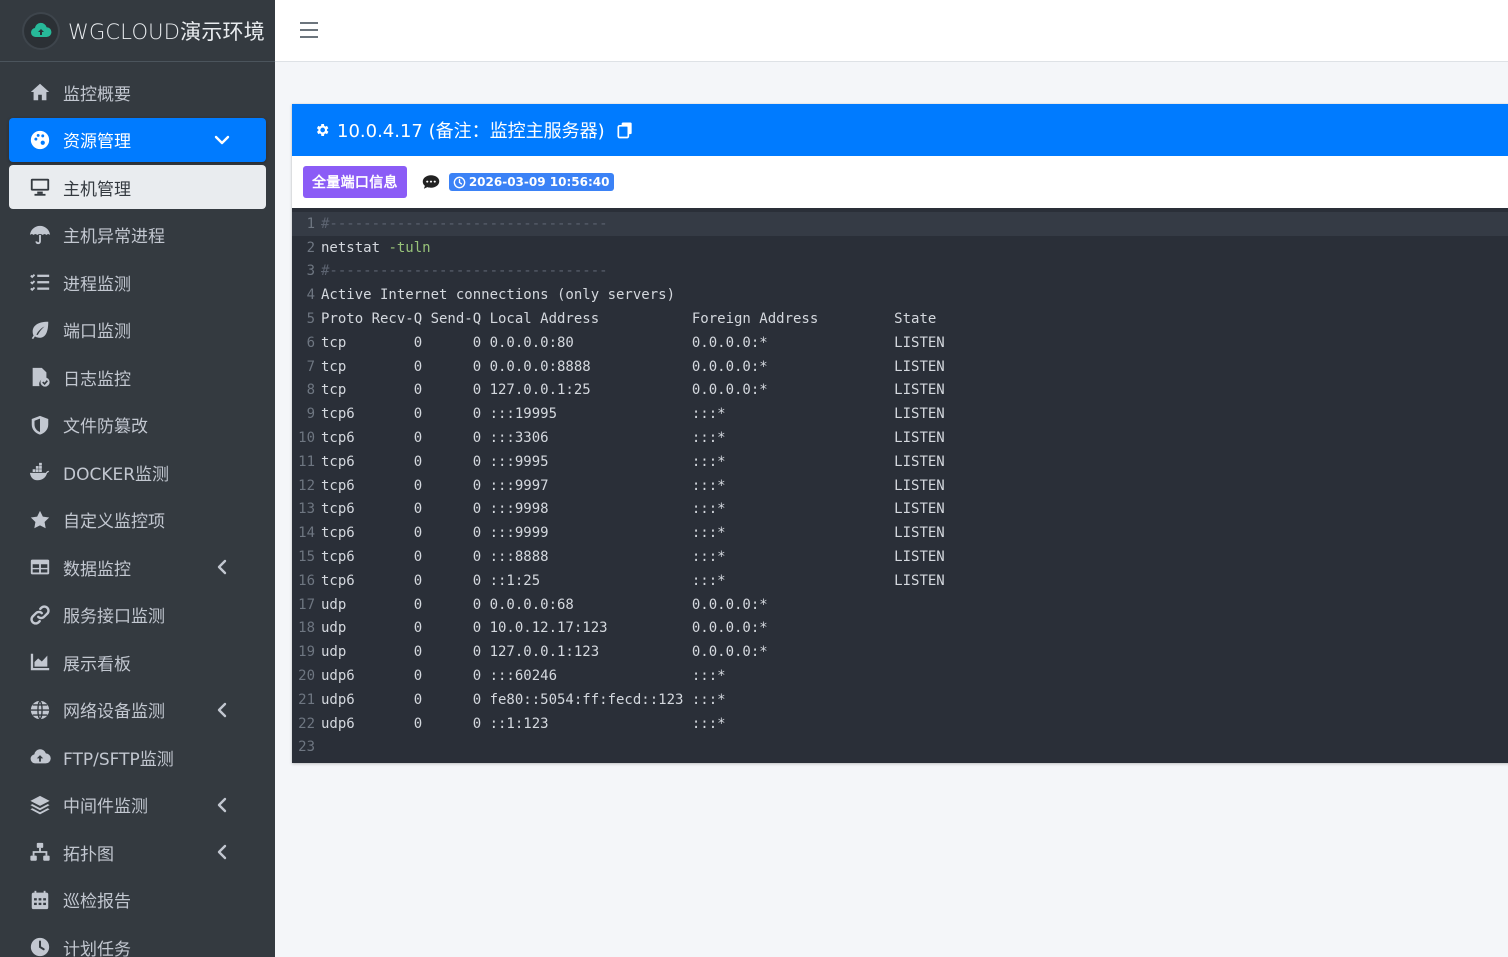 This screenshot has width=1508, height=957. What do you see at coordinates (309, 30) in the screenshot?
I see `hamburger-icon` at bounding box center [309, 30].